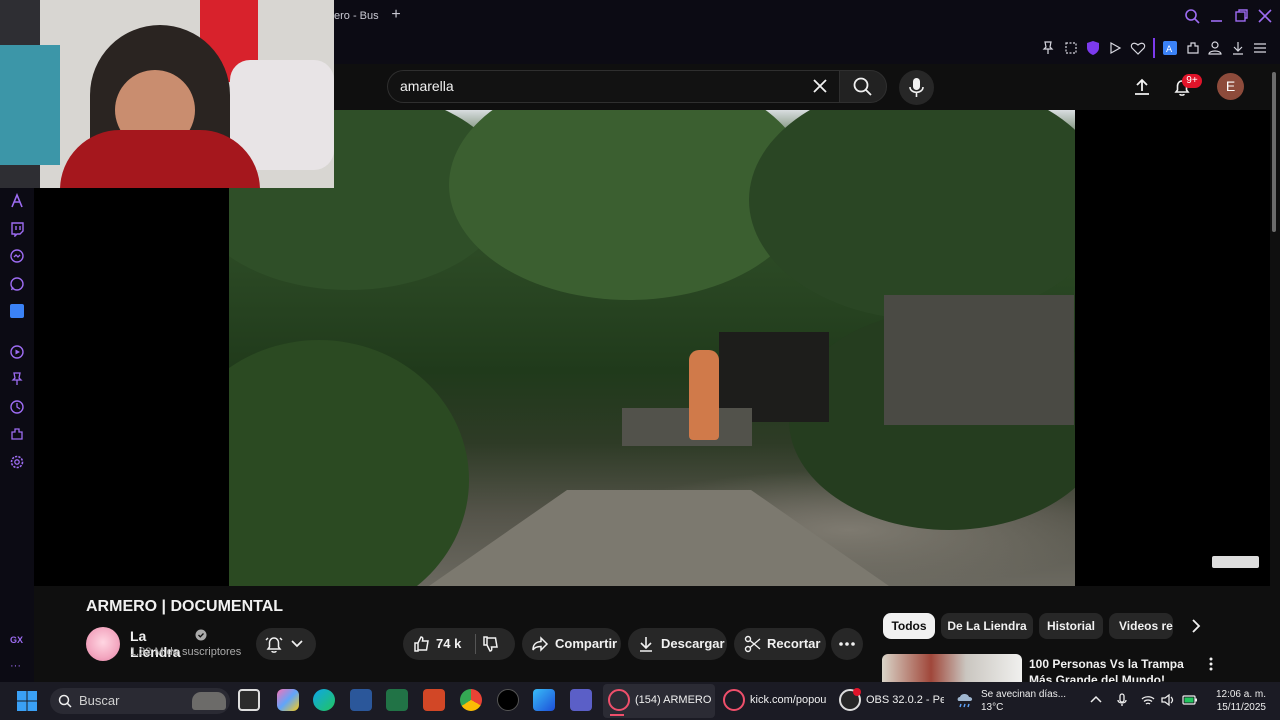 Image resolution: width=1280 pixels, height=720 pixels. Describe the element at coordinates (1236, 701) in the screenshot. I see `system-clock: 12:06 a. m. 15/11/2025` at that location.